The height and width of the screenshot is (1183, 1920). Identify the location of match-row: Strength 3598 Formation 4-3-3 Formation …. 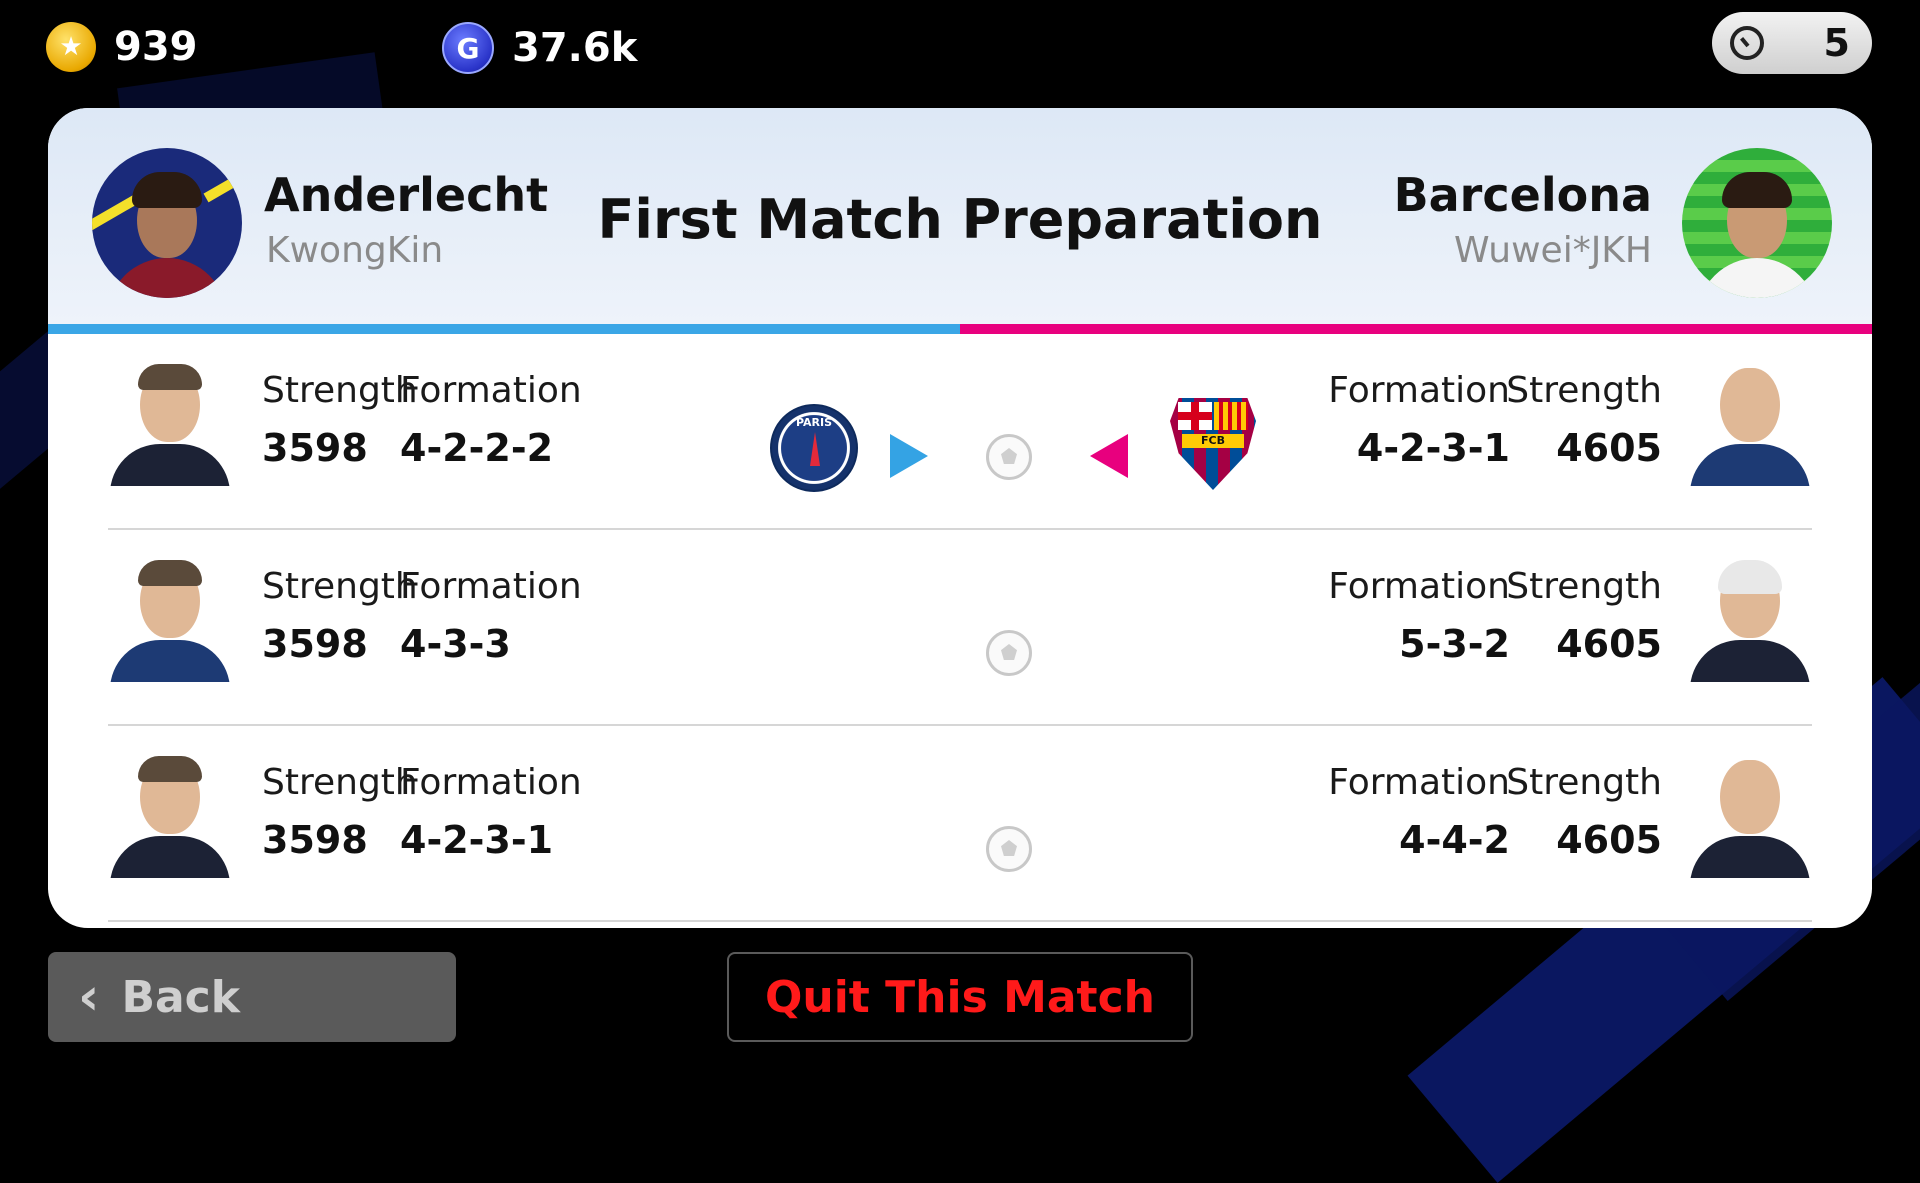
(960, 628).